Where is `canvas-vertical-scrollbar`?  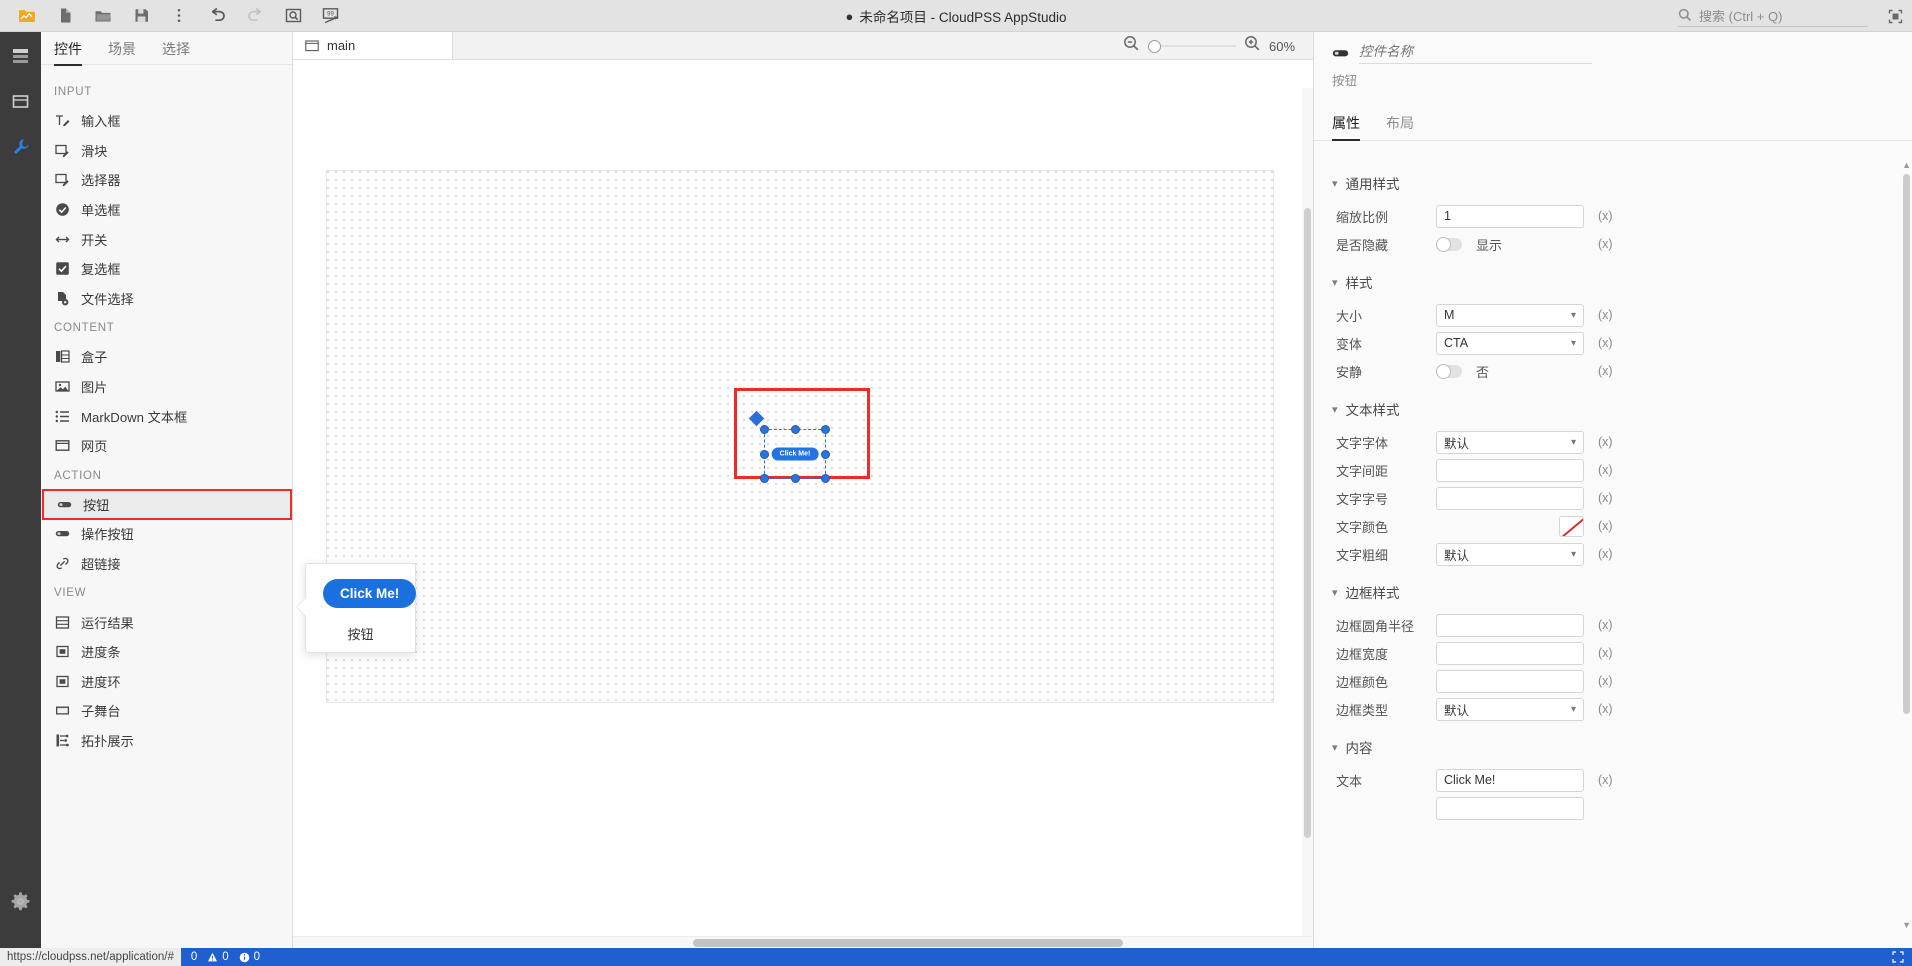
canvas-vertical-scrollbar is located at coordinates (1307, 512).